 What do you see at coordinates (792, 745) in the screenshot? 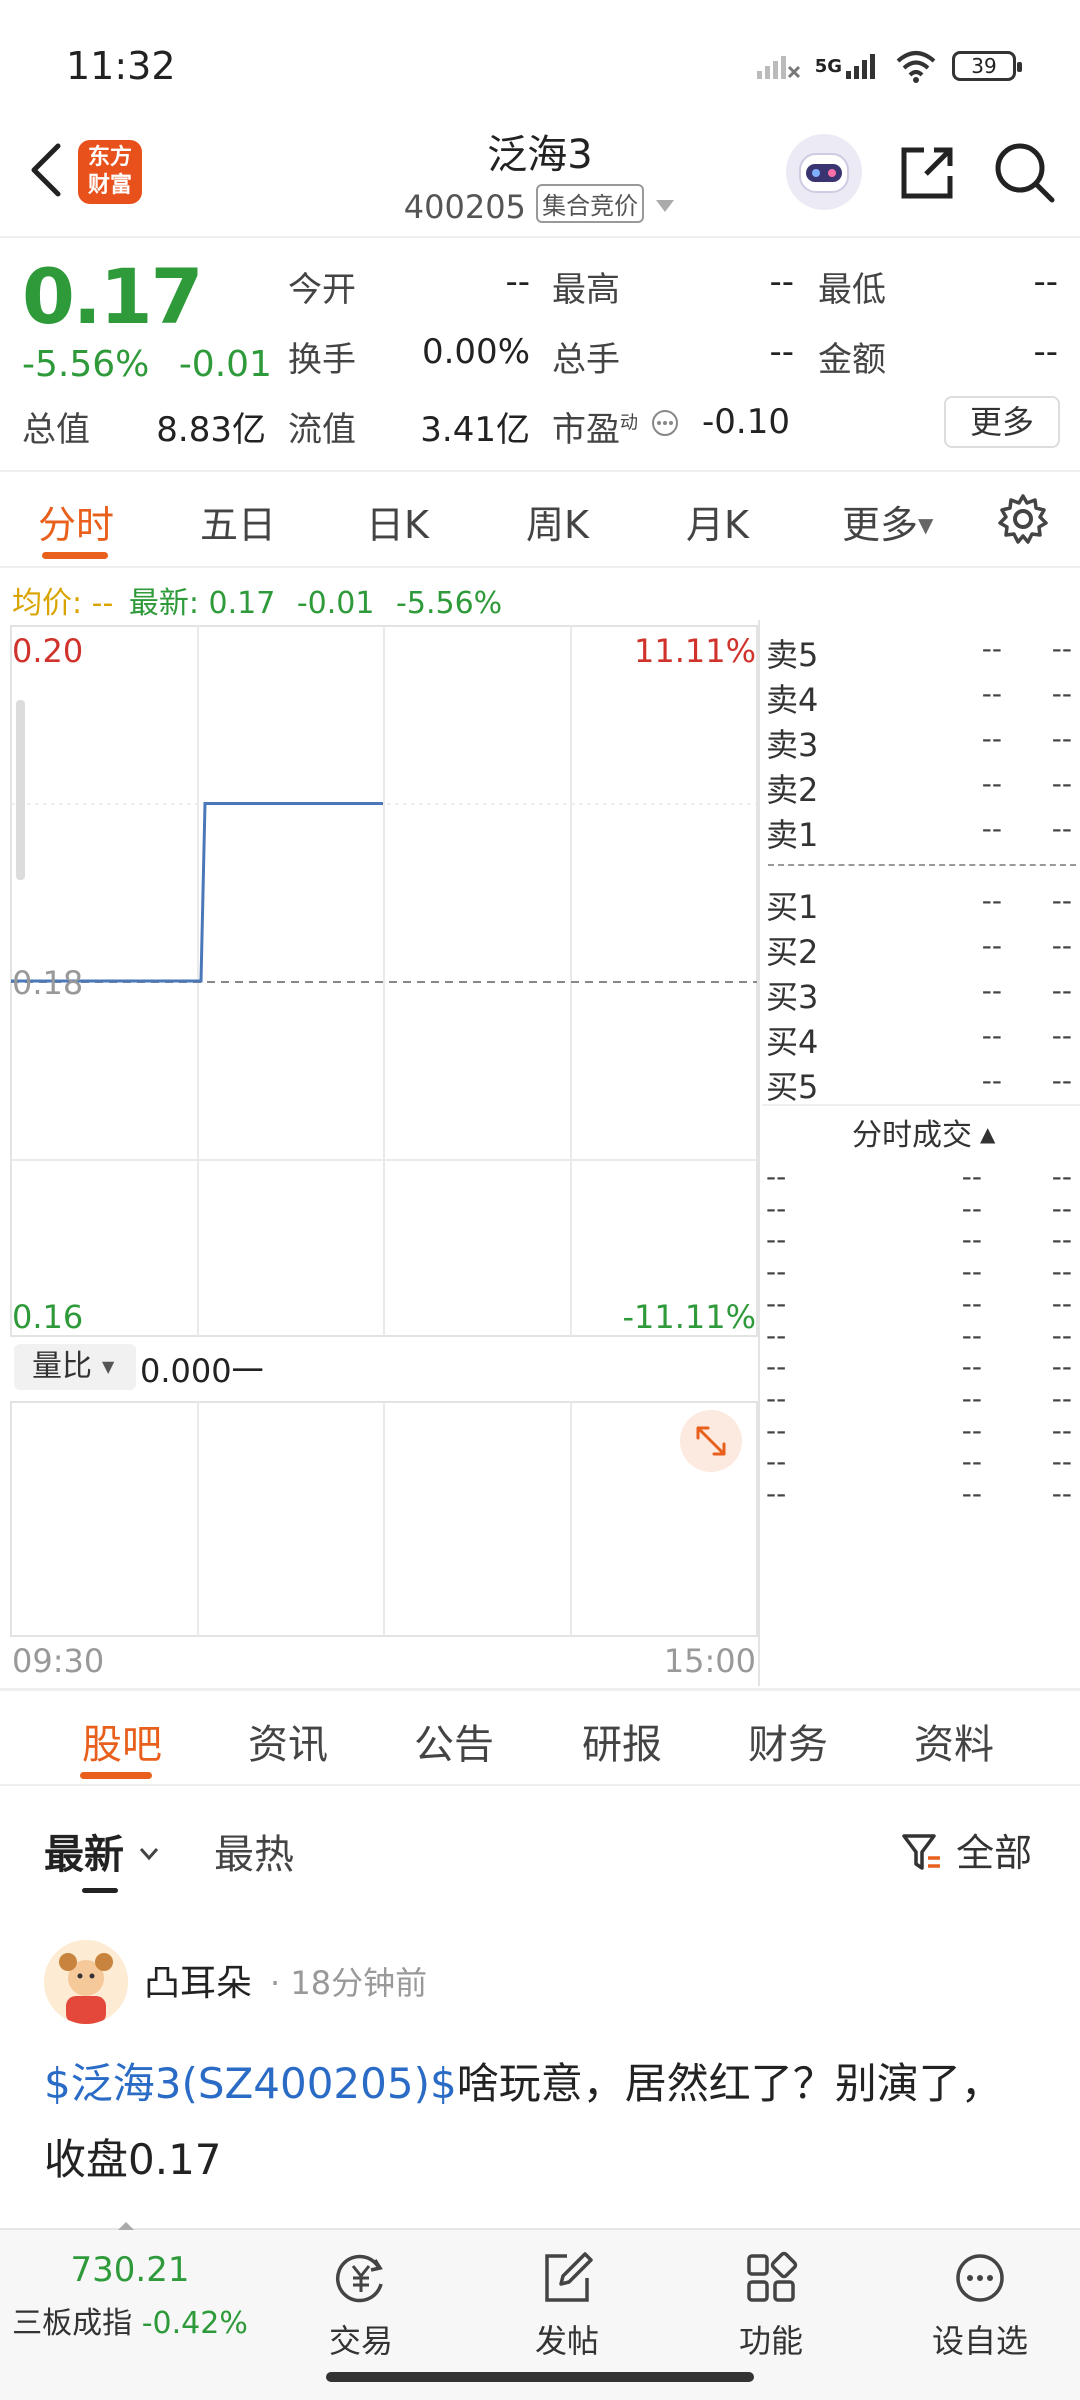
I see `order-level-label: 卖3` at bounding box center [792, 745].